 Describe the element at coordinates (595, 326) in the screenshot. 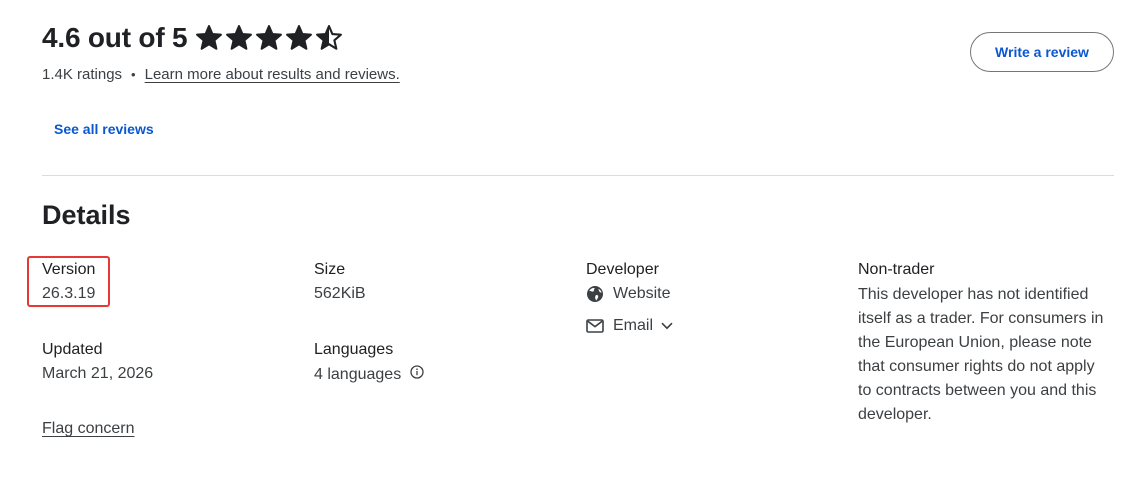

I see `email-icon` at that location.